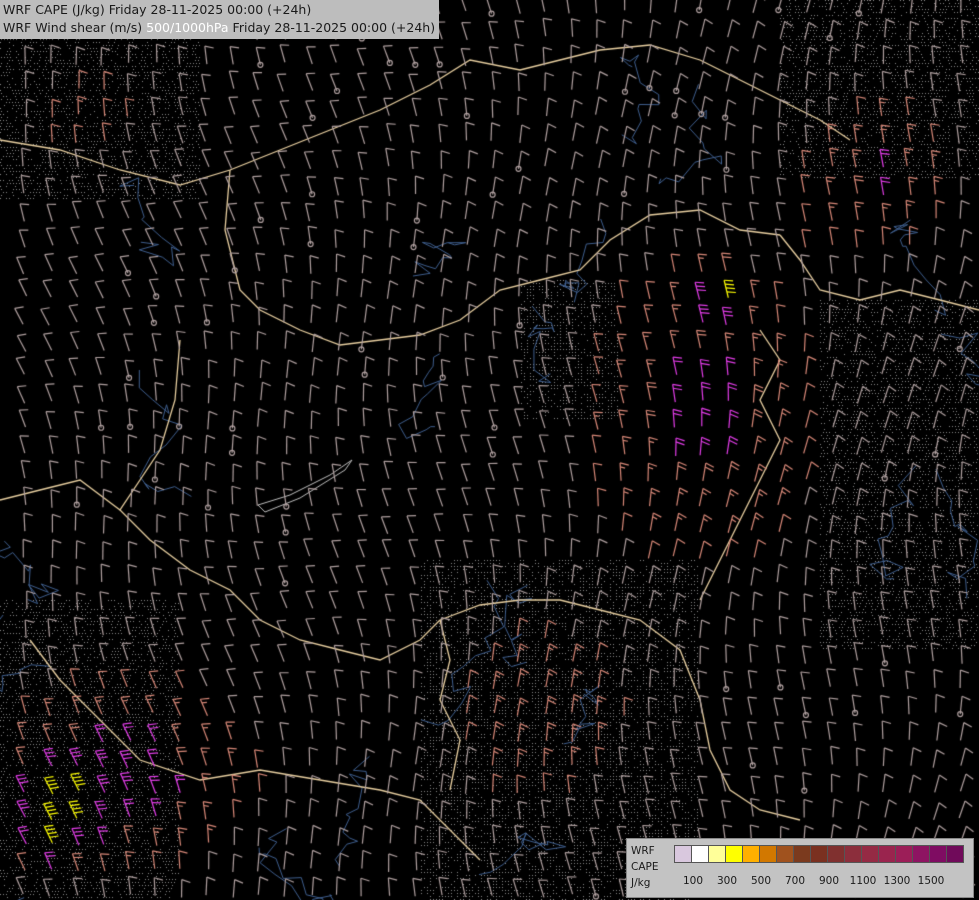 This screenshot has height=900, width=979. What do you see at coordinates (641, 883) in the screenshot?
I see `legend-unit-label: J/kg` at bounding box center [641, 883].